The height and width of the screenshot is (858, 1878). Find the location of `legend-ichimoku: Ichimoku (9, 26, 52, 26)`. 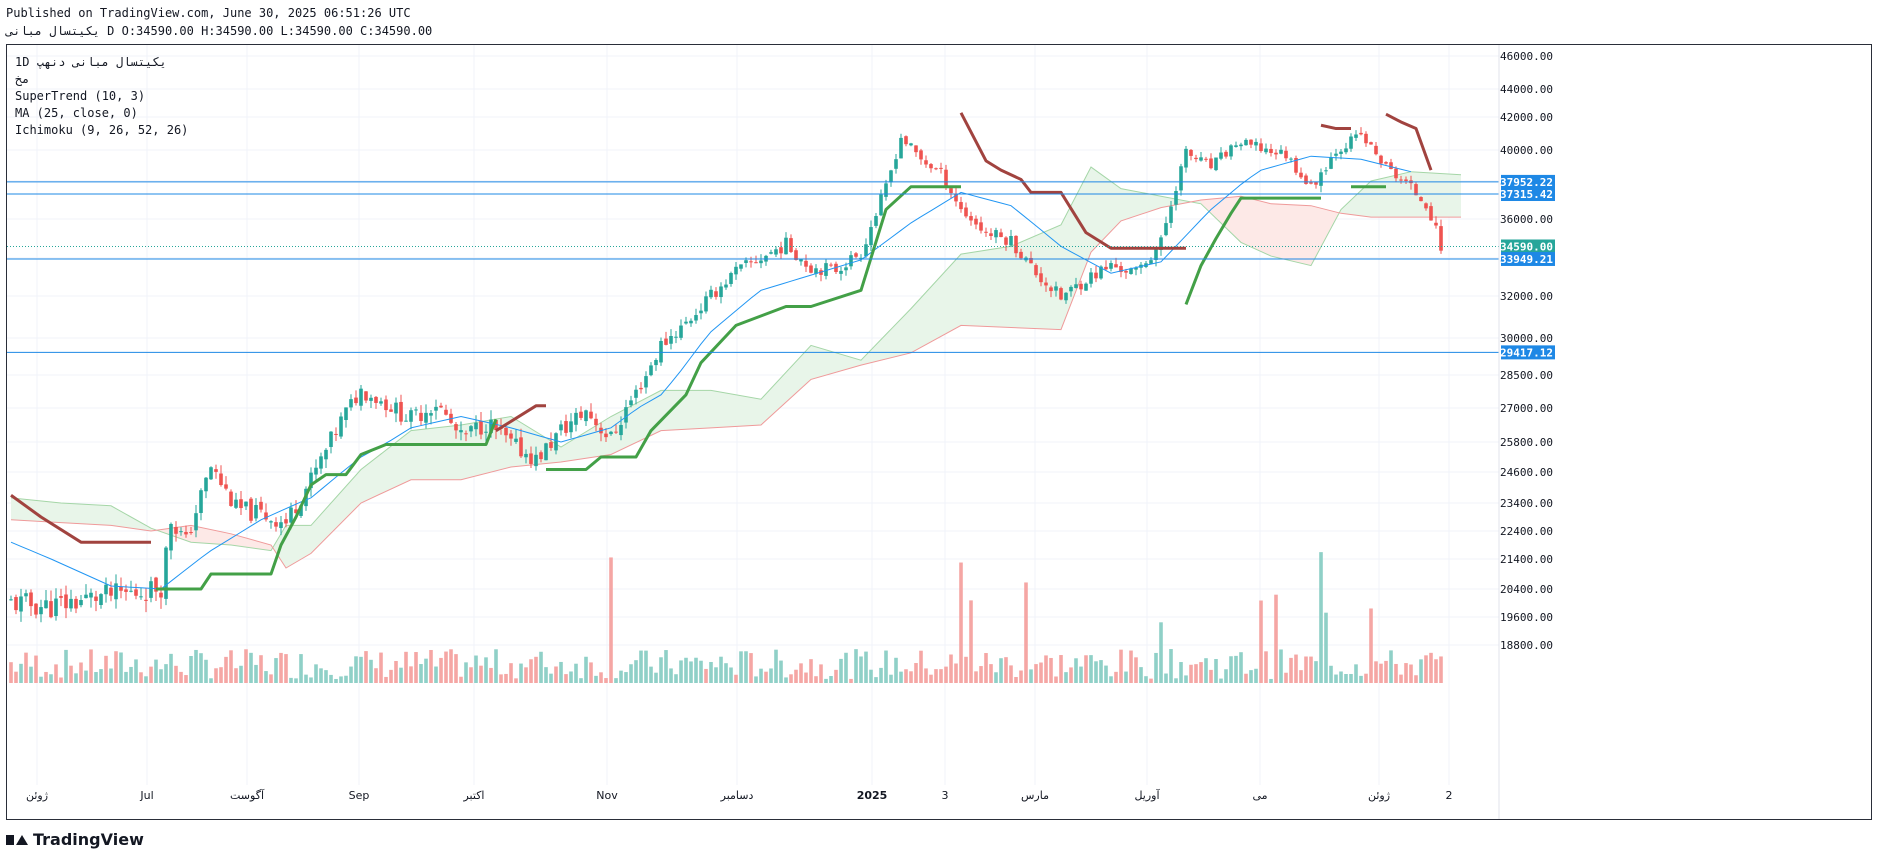

legend-ichimoku: Ichimoku (9, 26, 52, 26) is located at coordinates (101, 130).